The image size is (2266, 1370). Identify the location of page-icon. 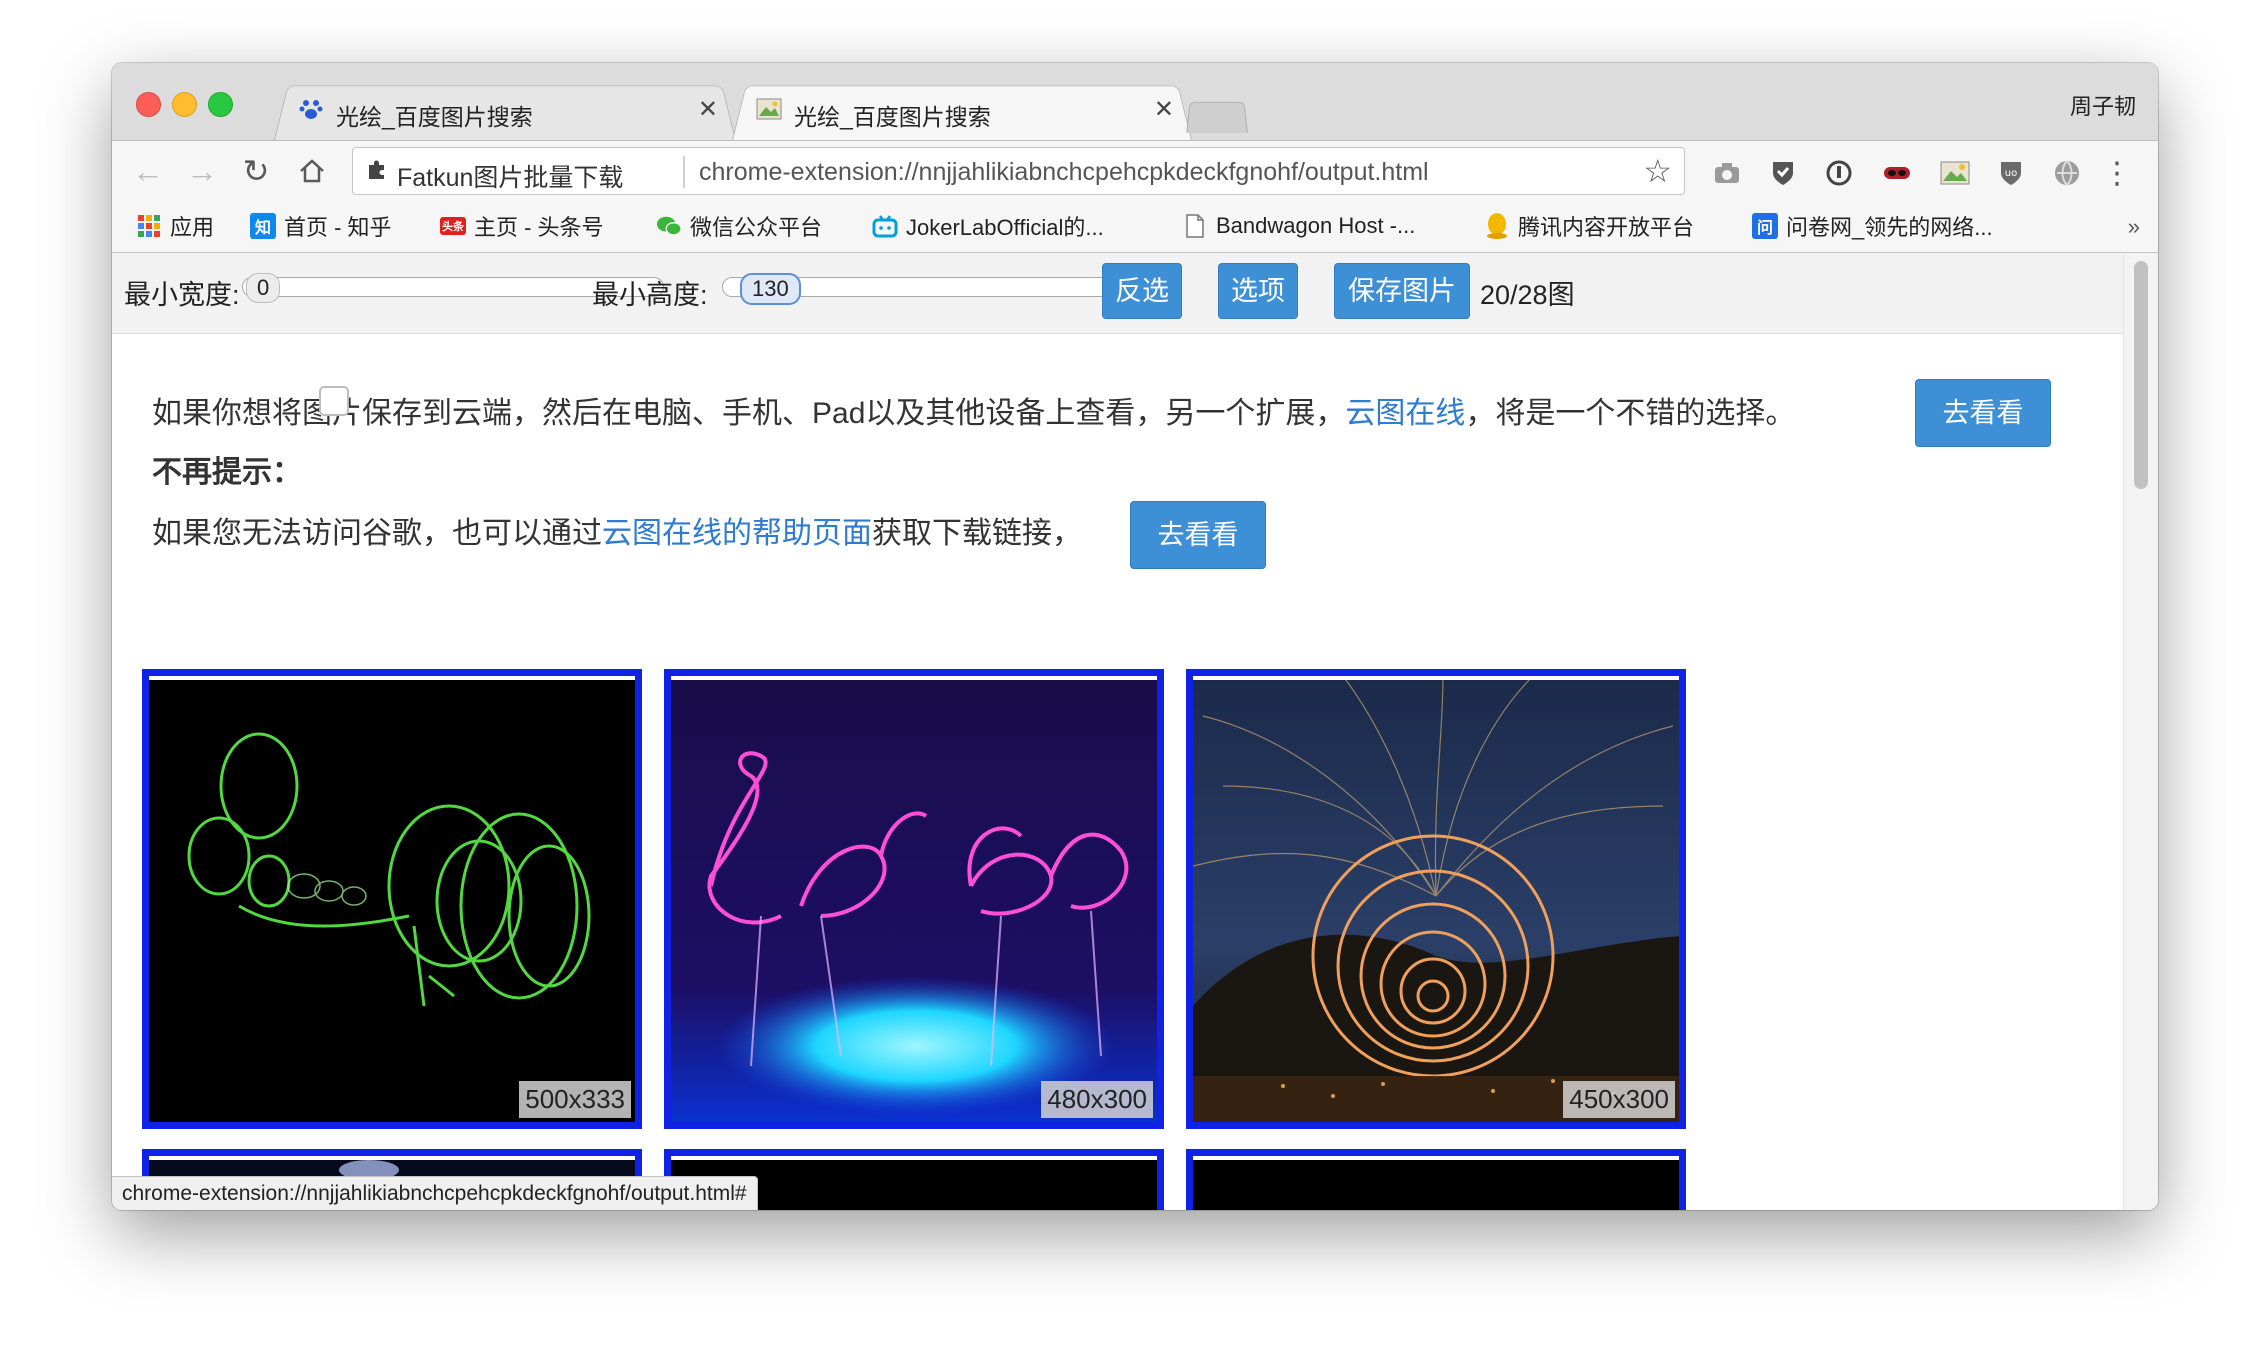
(1195, 226).